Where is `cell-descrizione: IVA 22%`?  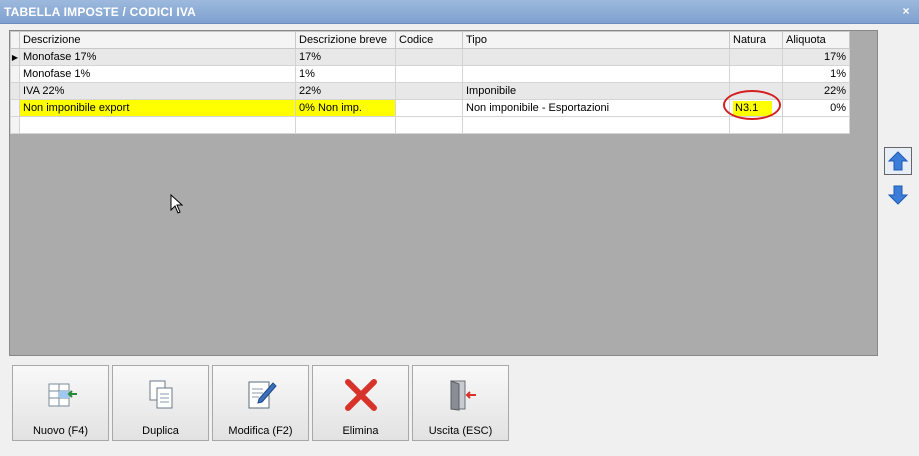 cell-descrizione: IVA 22% is located at coordinates (157, 91).